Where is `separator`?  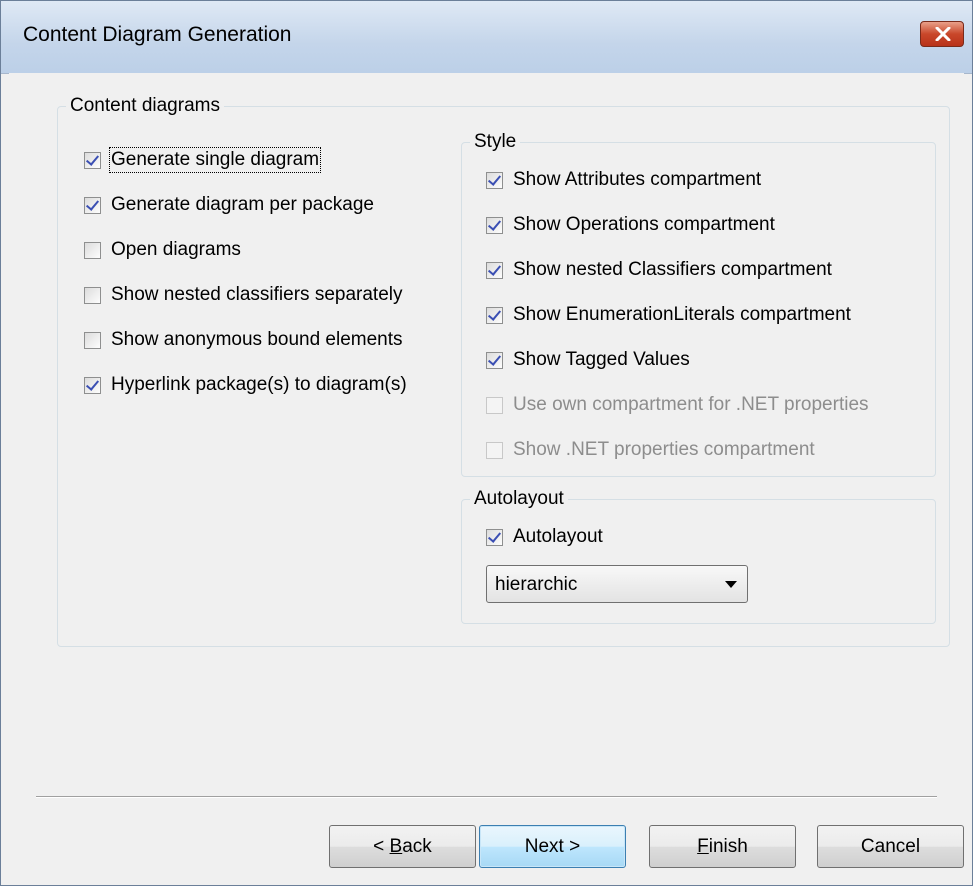 separator is located at coordinates (486, 797).